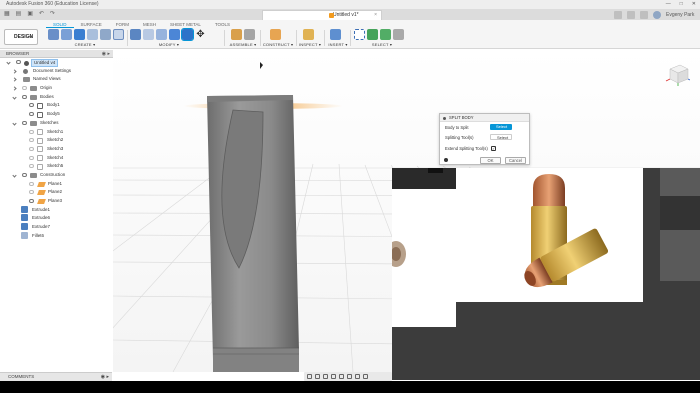  Describe the element at coordinates (333, 376) in the screenshot. I see `zoom-icon` at that location.